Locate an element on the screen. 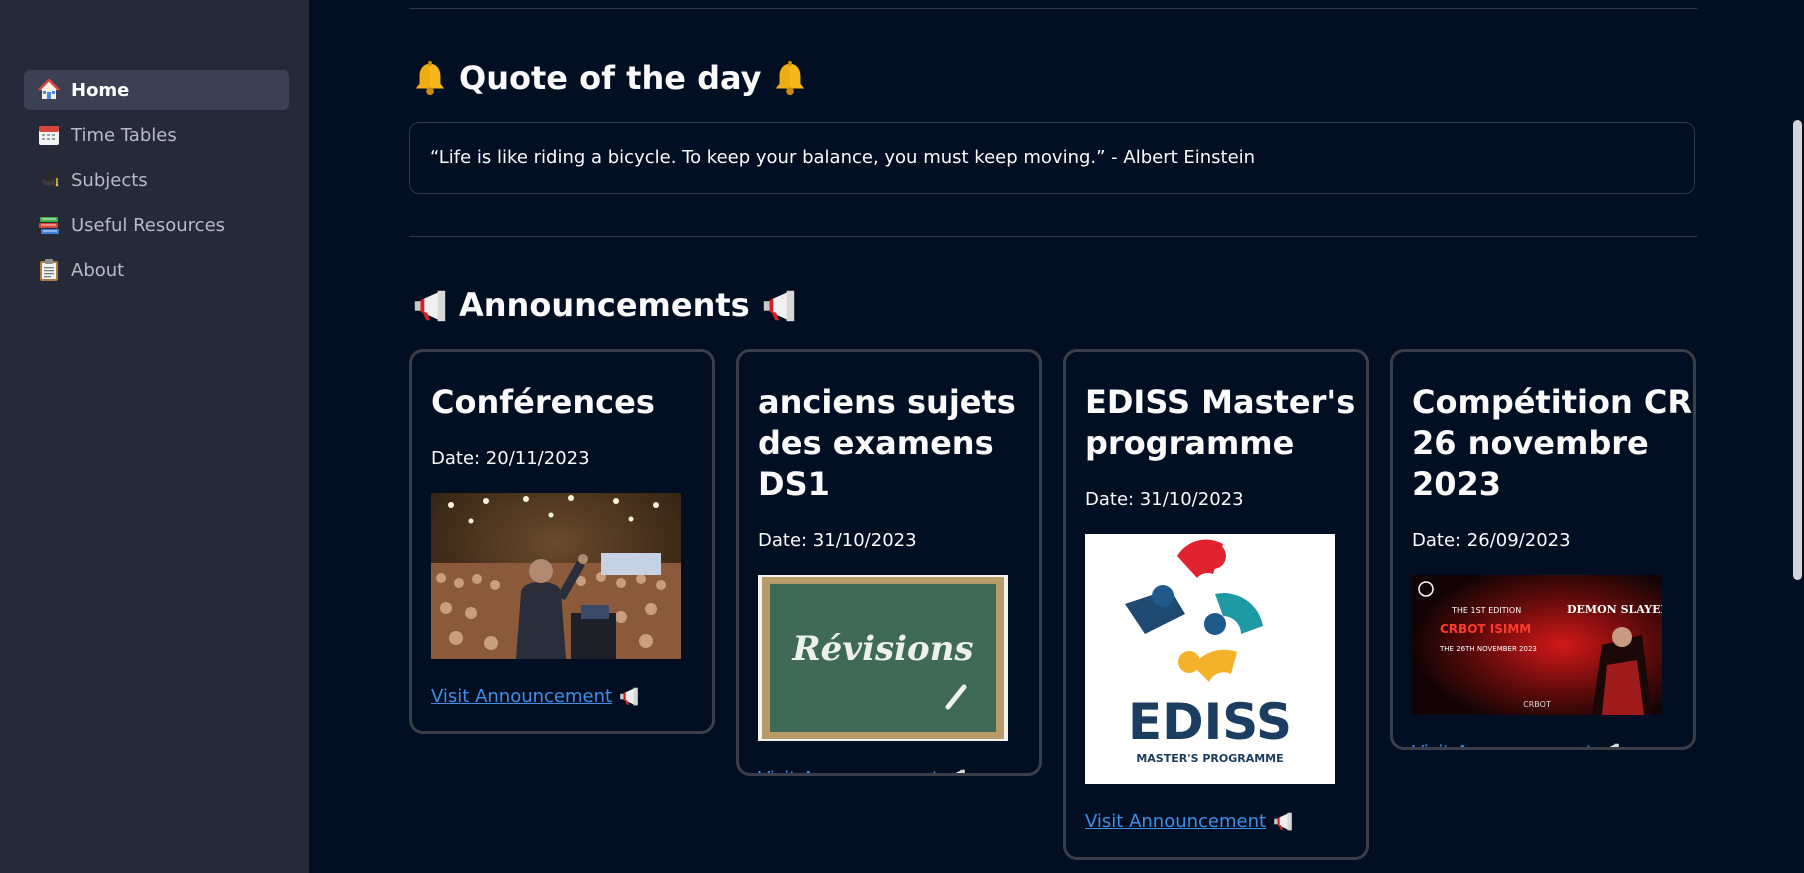 Image resolution: width=1804 pixels, height=873 pixels. revisions-chalkboard: Révisions is located at coordinates (883, 658).